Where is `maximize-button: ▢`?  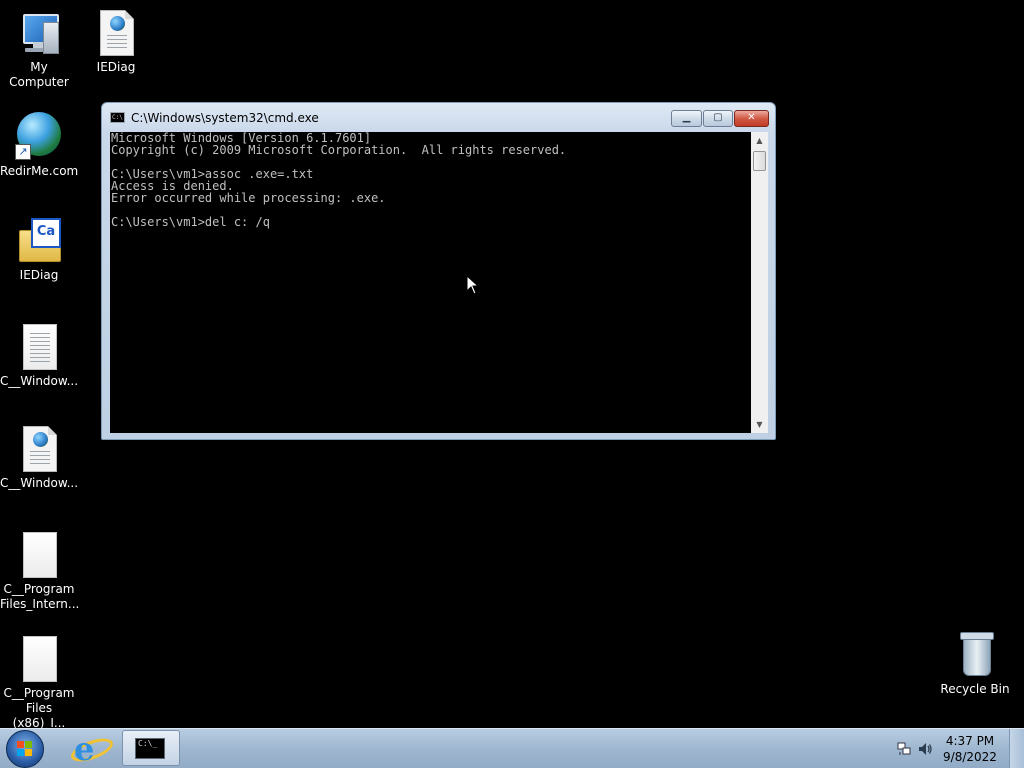
maximize-button: ▢ is located at coordinates (718, 118).